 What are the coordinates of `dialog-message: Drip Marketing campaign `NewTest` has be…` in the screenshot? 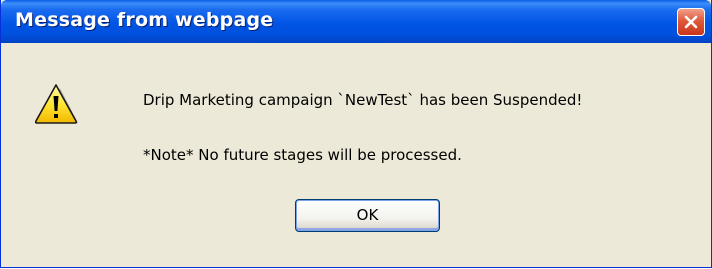 It's located at (363, 100).